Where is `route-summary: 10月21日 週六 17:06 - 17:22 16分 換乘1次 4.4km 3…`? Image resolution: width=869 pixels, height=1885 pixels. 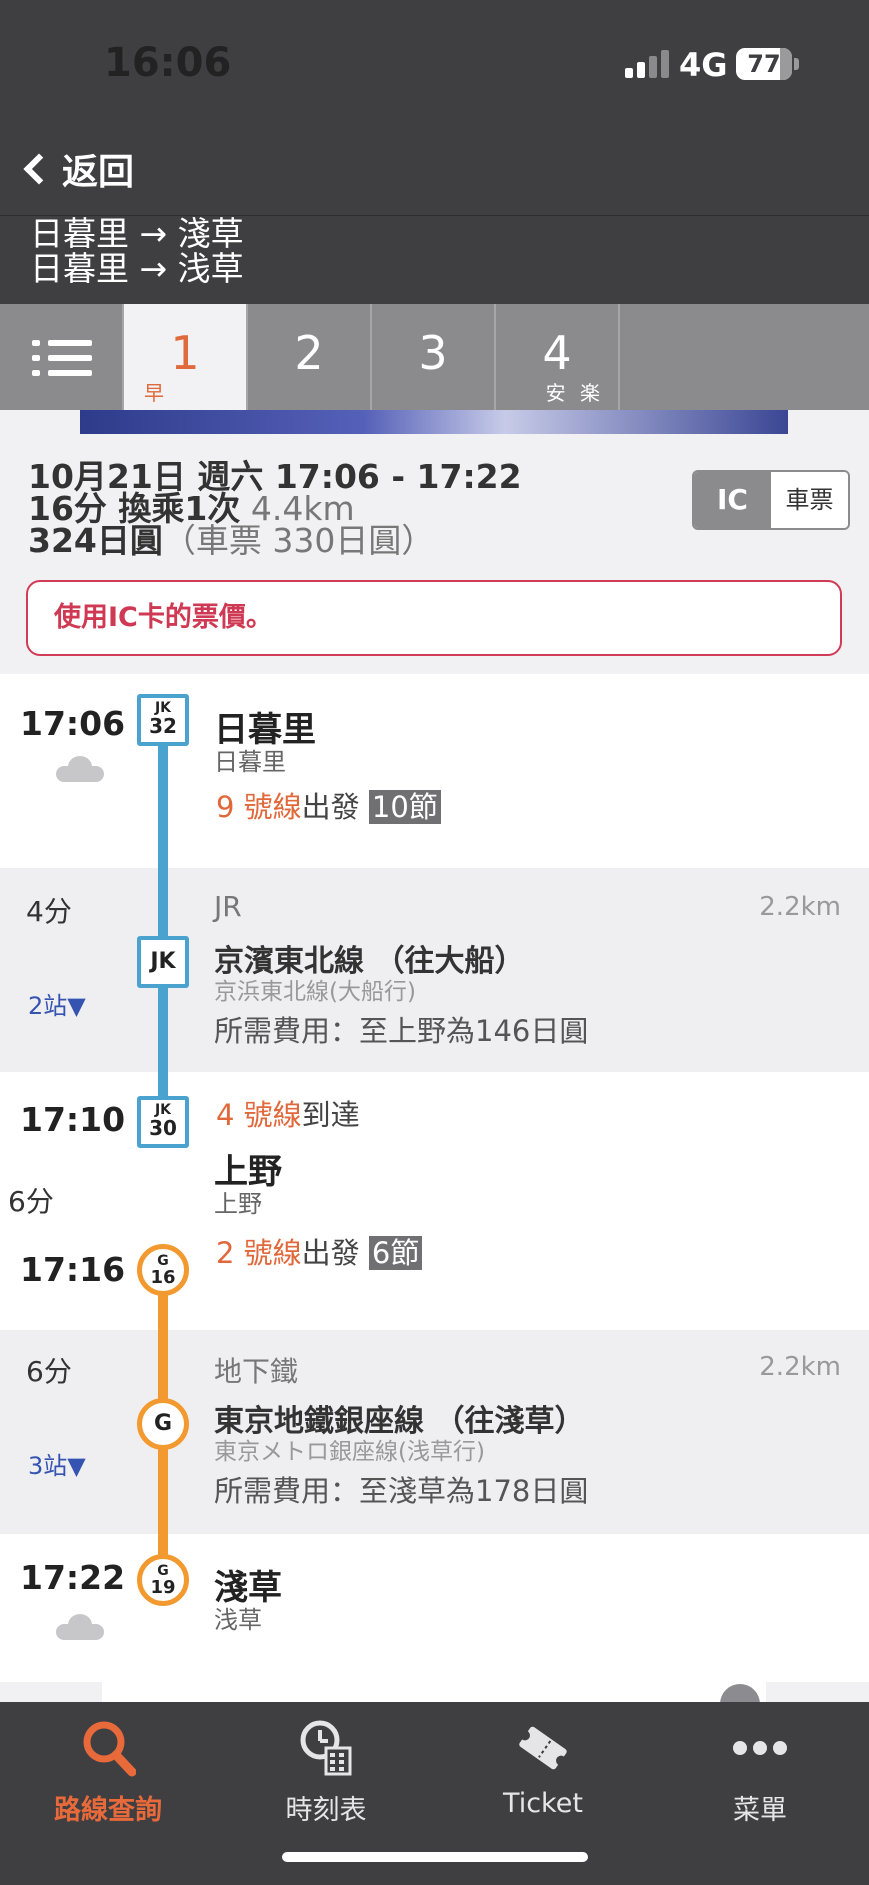
route-summary: 10月21日 週六 17:06 - 17:22 16分 換乘1次 4.4km 3… is located at coordinates (434, 542).